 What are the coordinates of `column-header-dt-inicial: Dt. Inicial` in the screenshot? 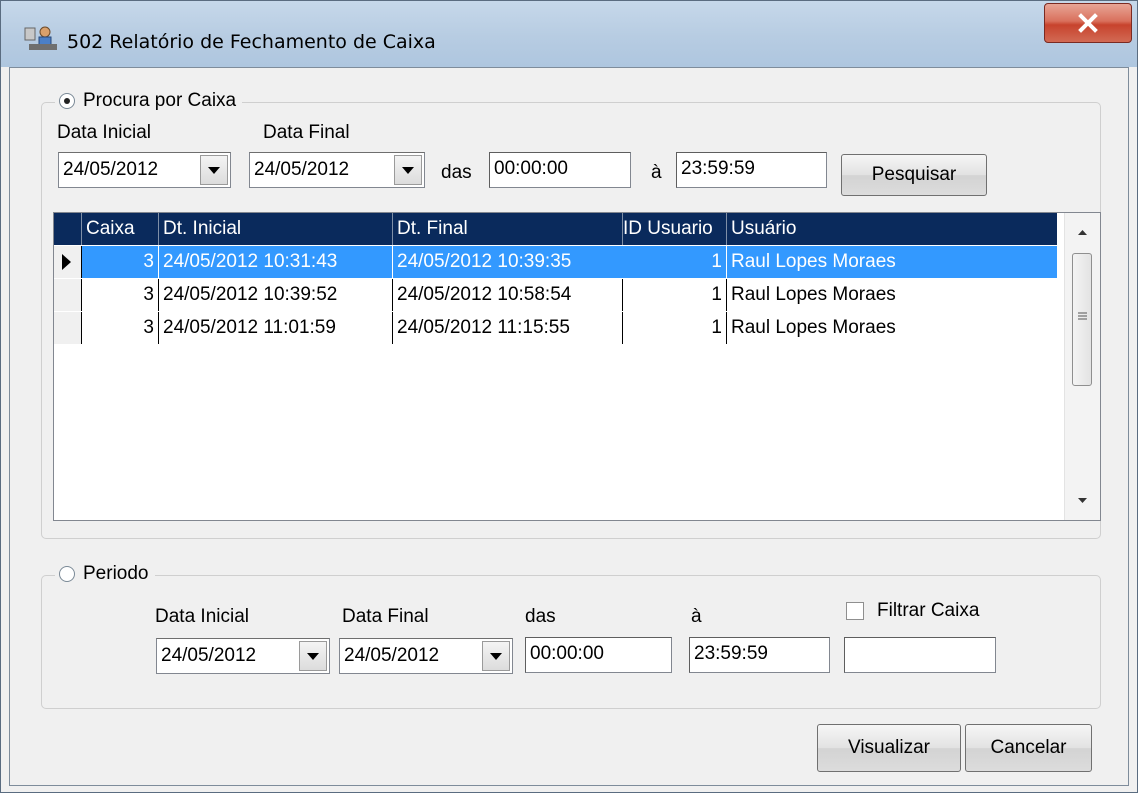 It's located at (276, 229).